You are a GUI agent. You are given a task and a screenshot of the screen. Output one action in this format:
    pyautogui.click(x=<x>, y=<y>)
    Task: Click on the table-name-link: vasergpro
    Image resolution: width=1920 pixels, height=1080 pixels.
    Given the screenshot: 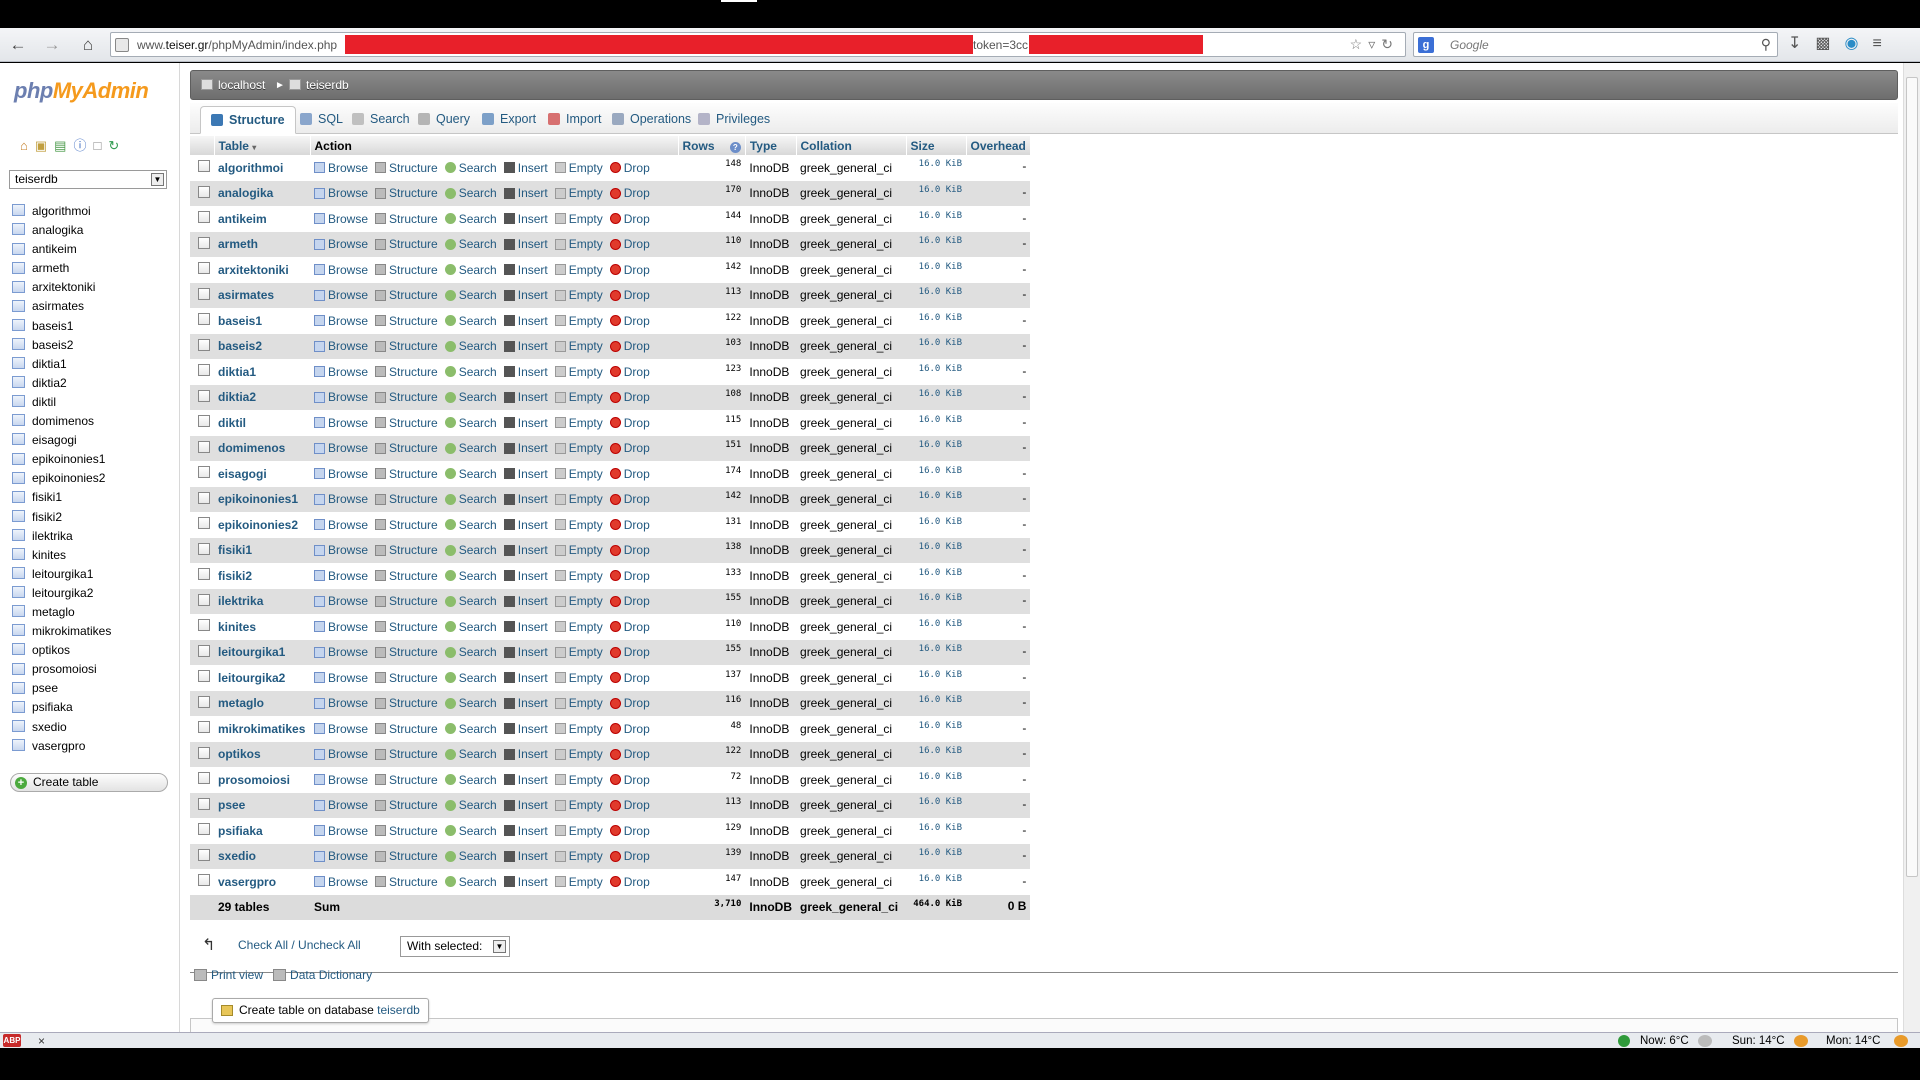 What is the action you would take?
    pyautogui.click(x=262, y=882)
    